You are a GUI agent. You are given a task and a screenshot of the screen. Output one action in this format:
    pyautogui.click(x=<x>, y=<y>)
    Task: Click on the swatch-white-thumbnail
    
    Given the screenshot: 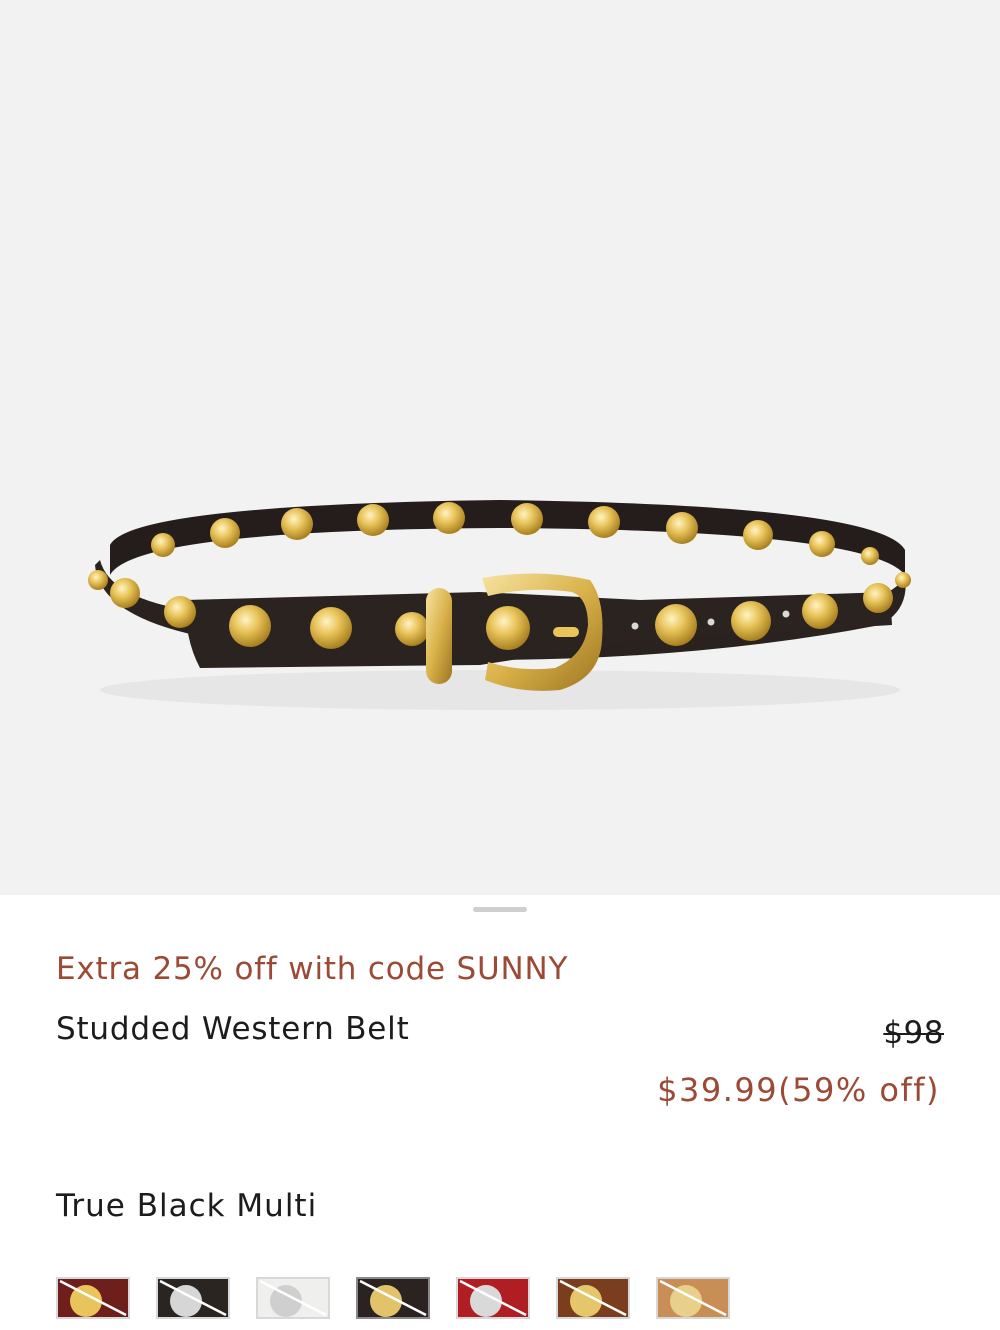 What is the action you would take?
    pyautogui.click(x=293, y=1298)
    